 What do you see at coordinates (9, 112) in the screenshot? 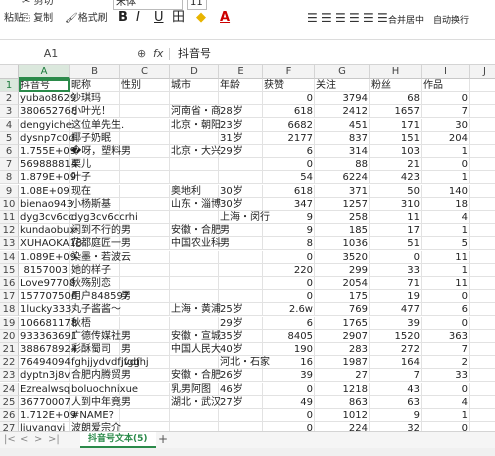
I see `row-header: 3` at bounding box center [9, 112].